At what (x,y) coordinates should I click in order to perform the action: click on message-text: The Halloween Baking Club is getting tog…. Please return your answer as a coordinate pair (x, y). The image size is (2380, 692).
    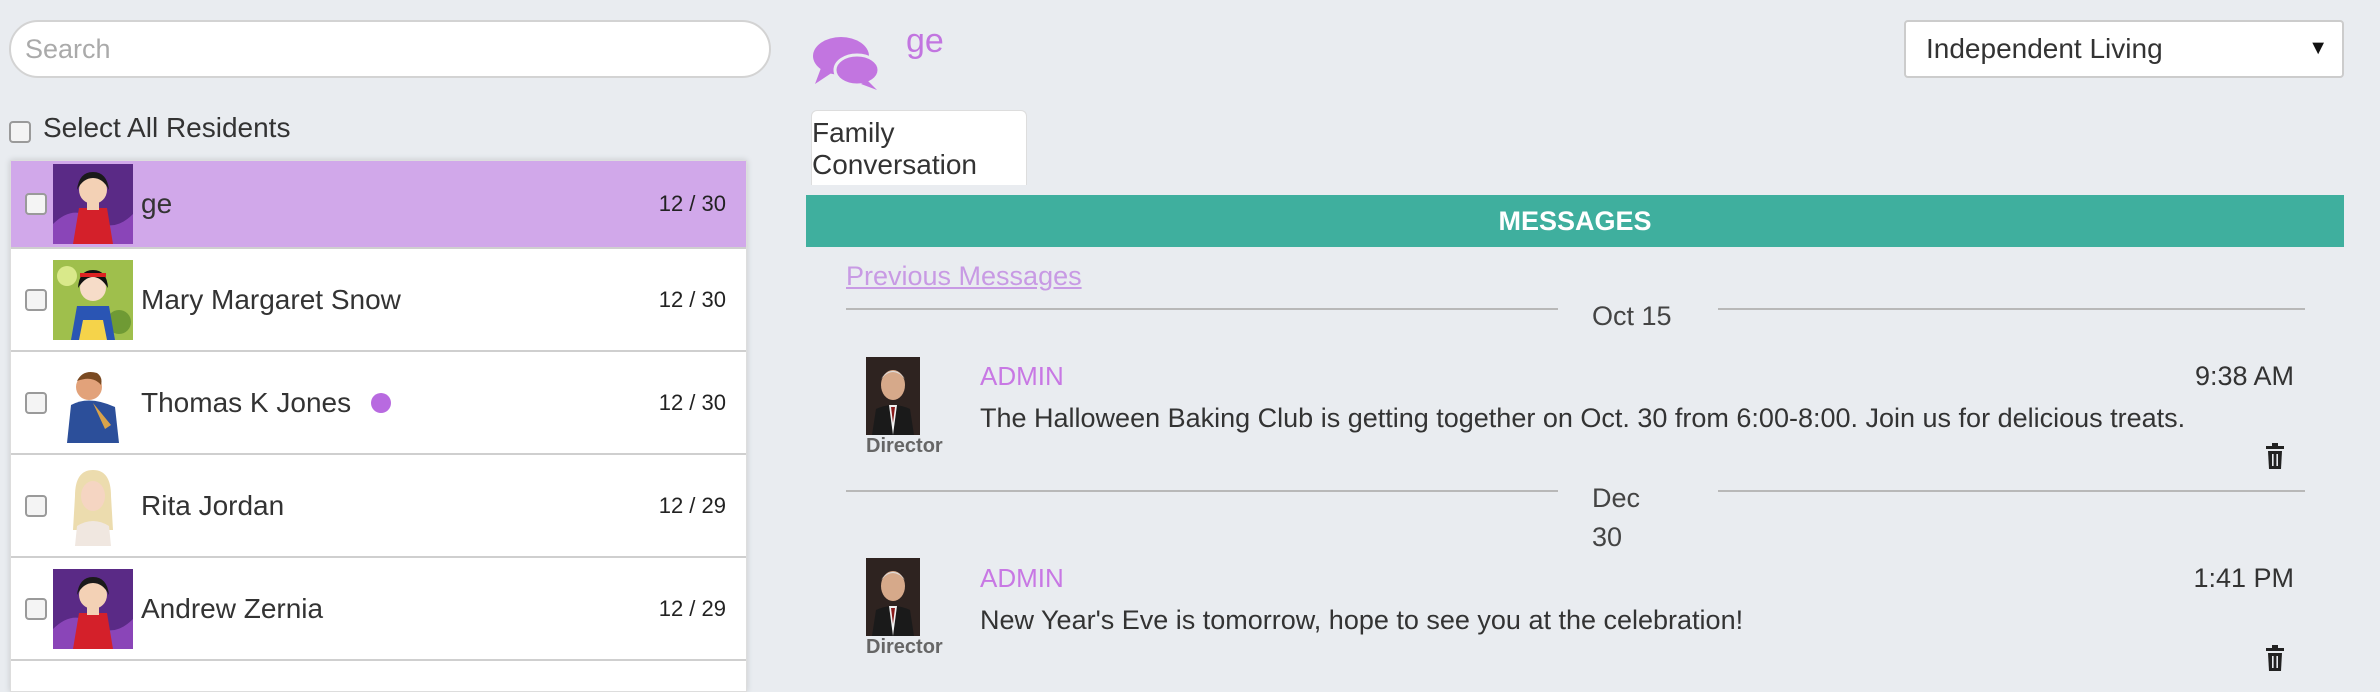
    Looking at the image, I should click on (1583, 418).